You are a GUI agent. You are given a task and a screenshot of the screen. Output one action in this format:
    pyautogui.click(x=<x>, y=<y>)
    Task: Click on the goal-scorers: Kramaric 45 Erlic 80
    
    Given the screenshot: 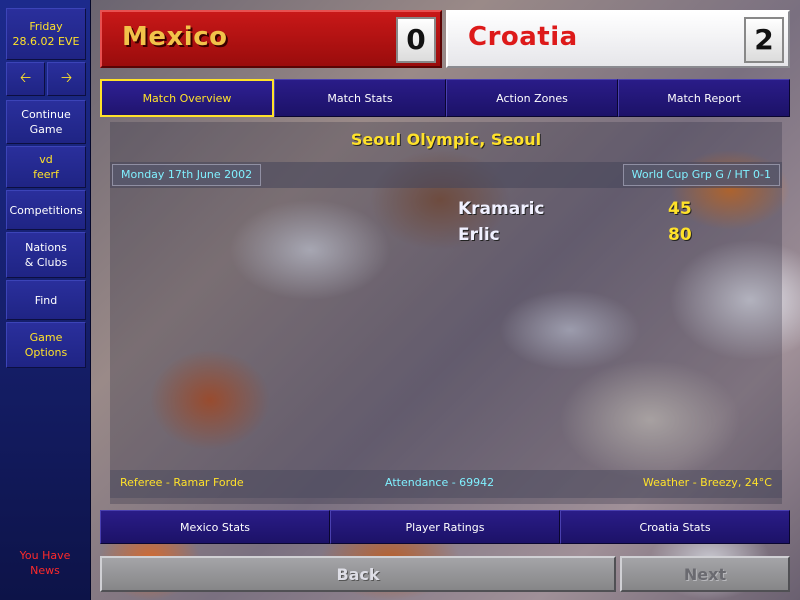 What is the action you would take?
    pyautogui.click(x=588, y=225)
    